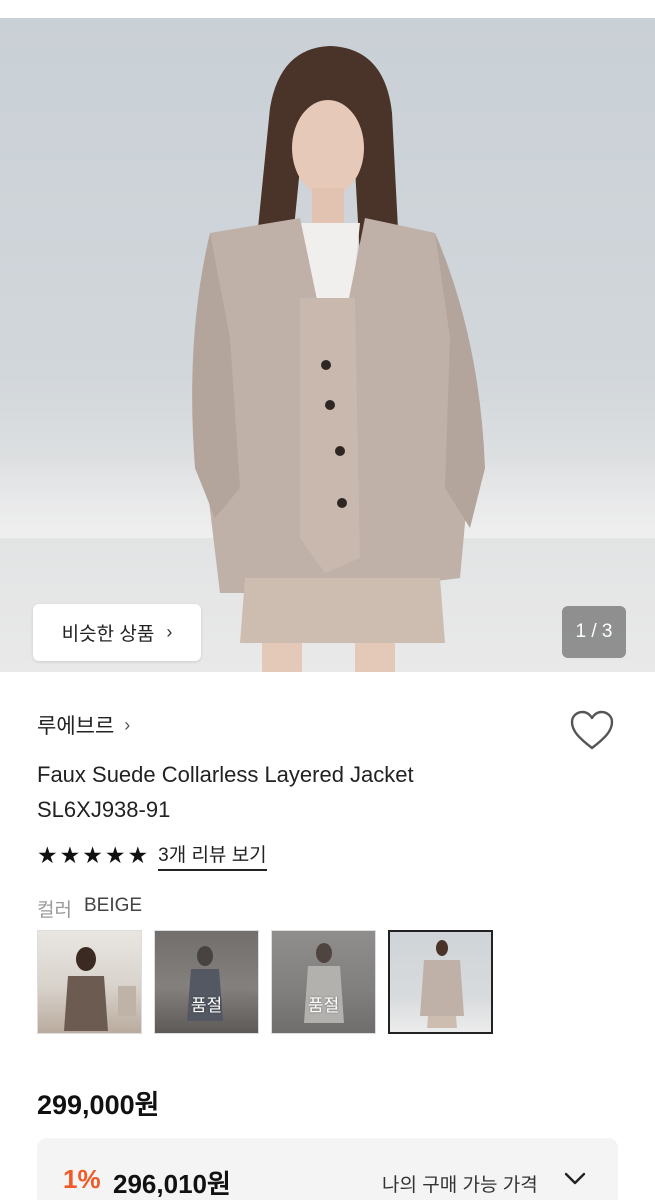 This screenshot has height=1200, width=655. Describe the element at coordinates (54, 910) in the screenshot. I see `color-label: 컬러` at that location.